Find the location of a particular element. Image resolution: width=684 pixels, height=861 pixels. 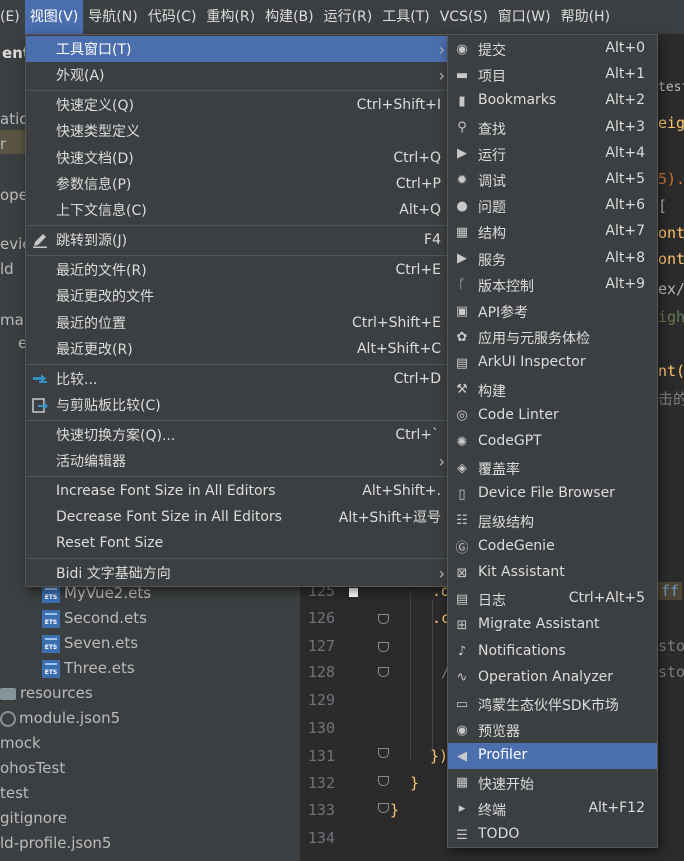

terminal-icon: ▸ is located at coordinates (462, 809).